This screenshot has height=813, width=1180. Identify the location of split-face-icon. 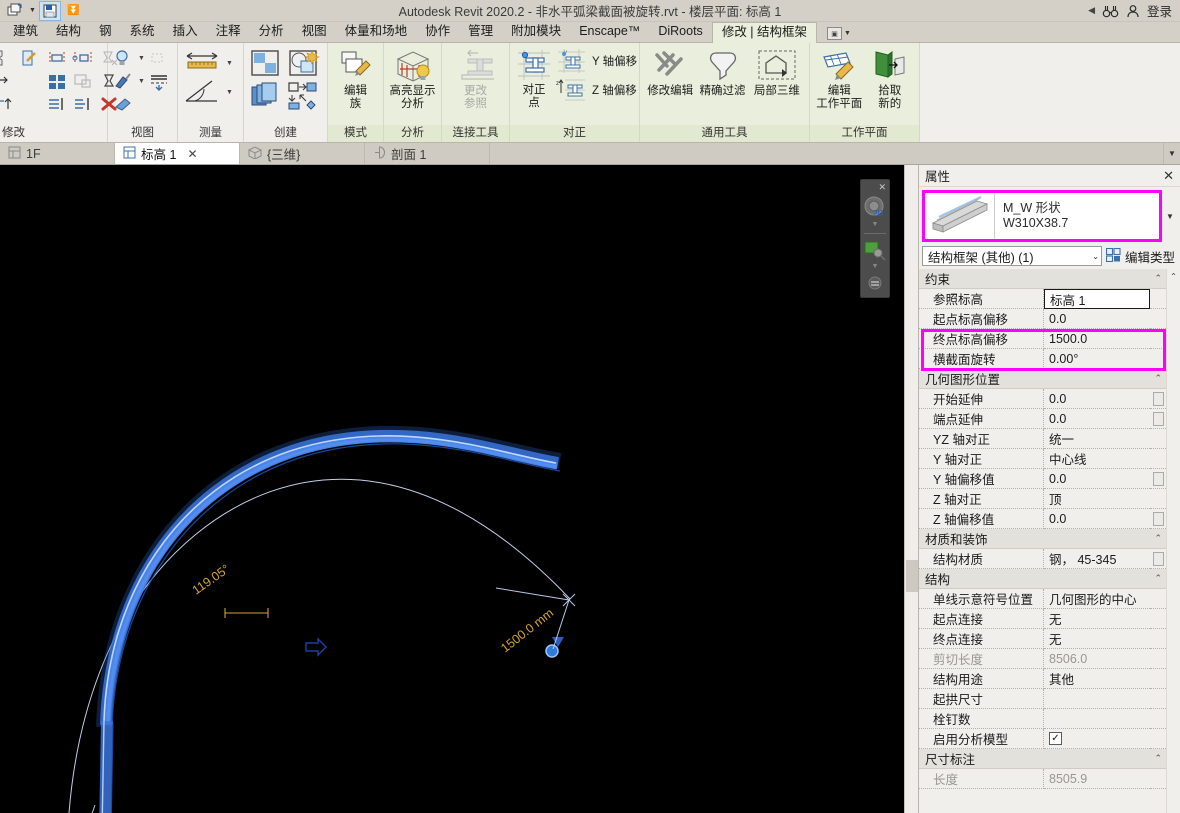
(8, 104).